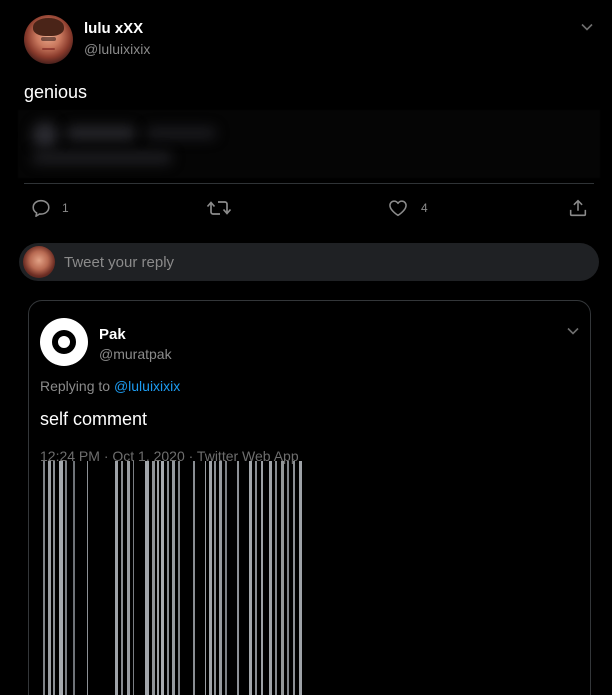 This screenshot has height=695, width=612. I want to click on author-name: lulu xXX, so click(113, 28).